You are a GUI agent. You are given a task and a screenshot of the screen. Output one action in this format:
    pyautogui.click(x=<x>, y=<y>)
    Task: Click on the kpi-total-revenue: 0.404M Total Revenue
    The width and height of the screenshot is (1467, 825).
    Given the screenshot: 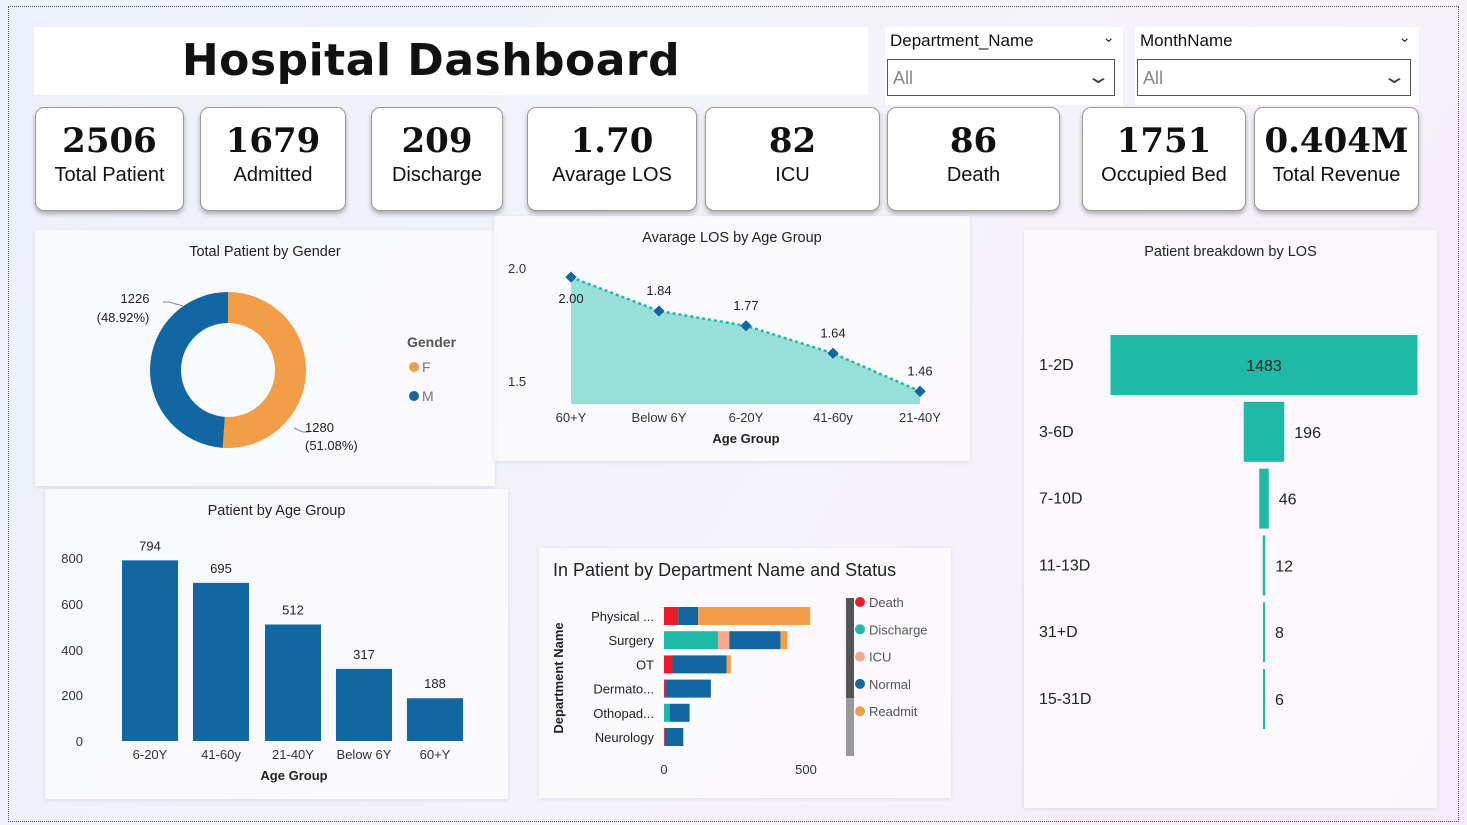 What is the action you would take?
    pyautogui.click(x=1336, y=159)
    